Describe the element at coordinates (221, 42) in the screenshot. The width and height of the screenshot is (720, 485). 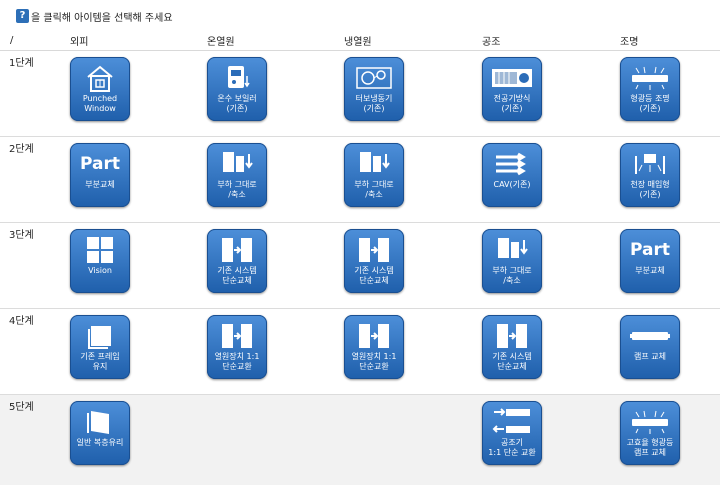
I see `header-heat-source: 온열원` at that location.